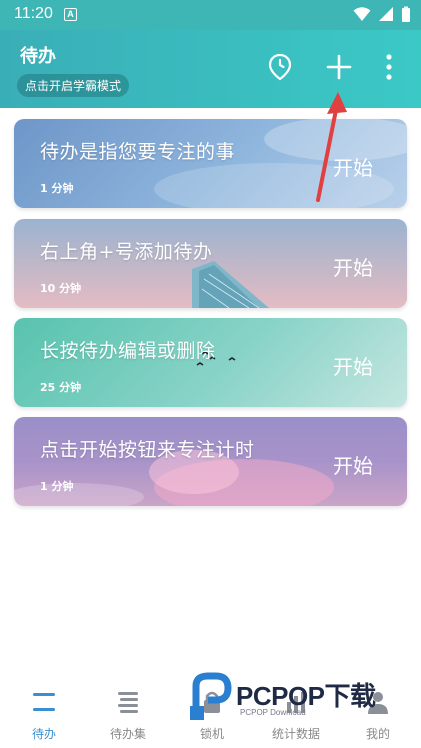  I want to click on tab-label: 我的, so click(377, 734).